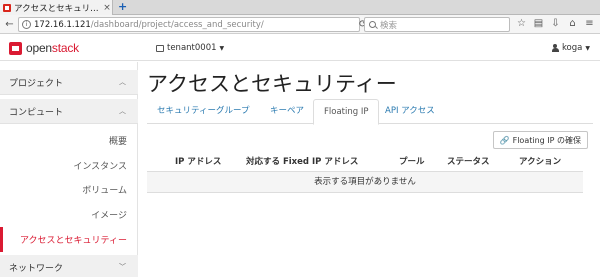  Describe the element at coordinates (203, 111) in the screenshot. I see `tab-security-groups: セキュリティーグループ` at that location.